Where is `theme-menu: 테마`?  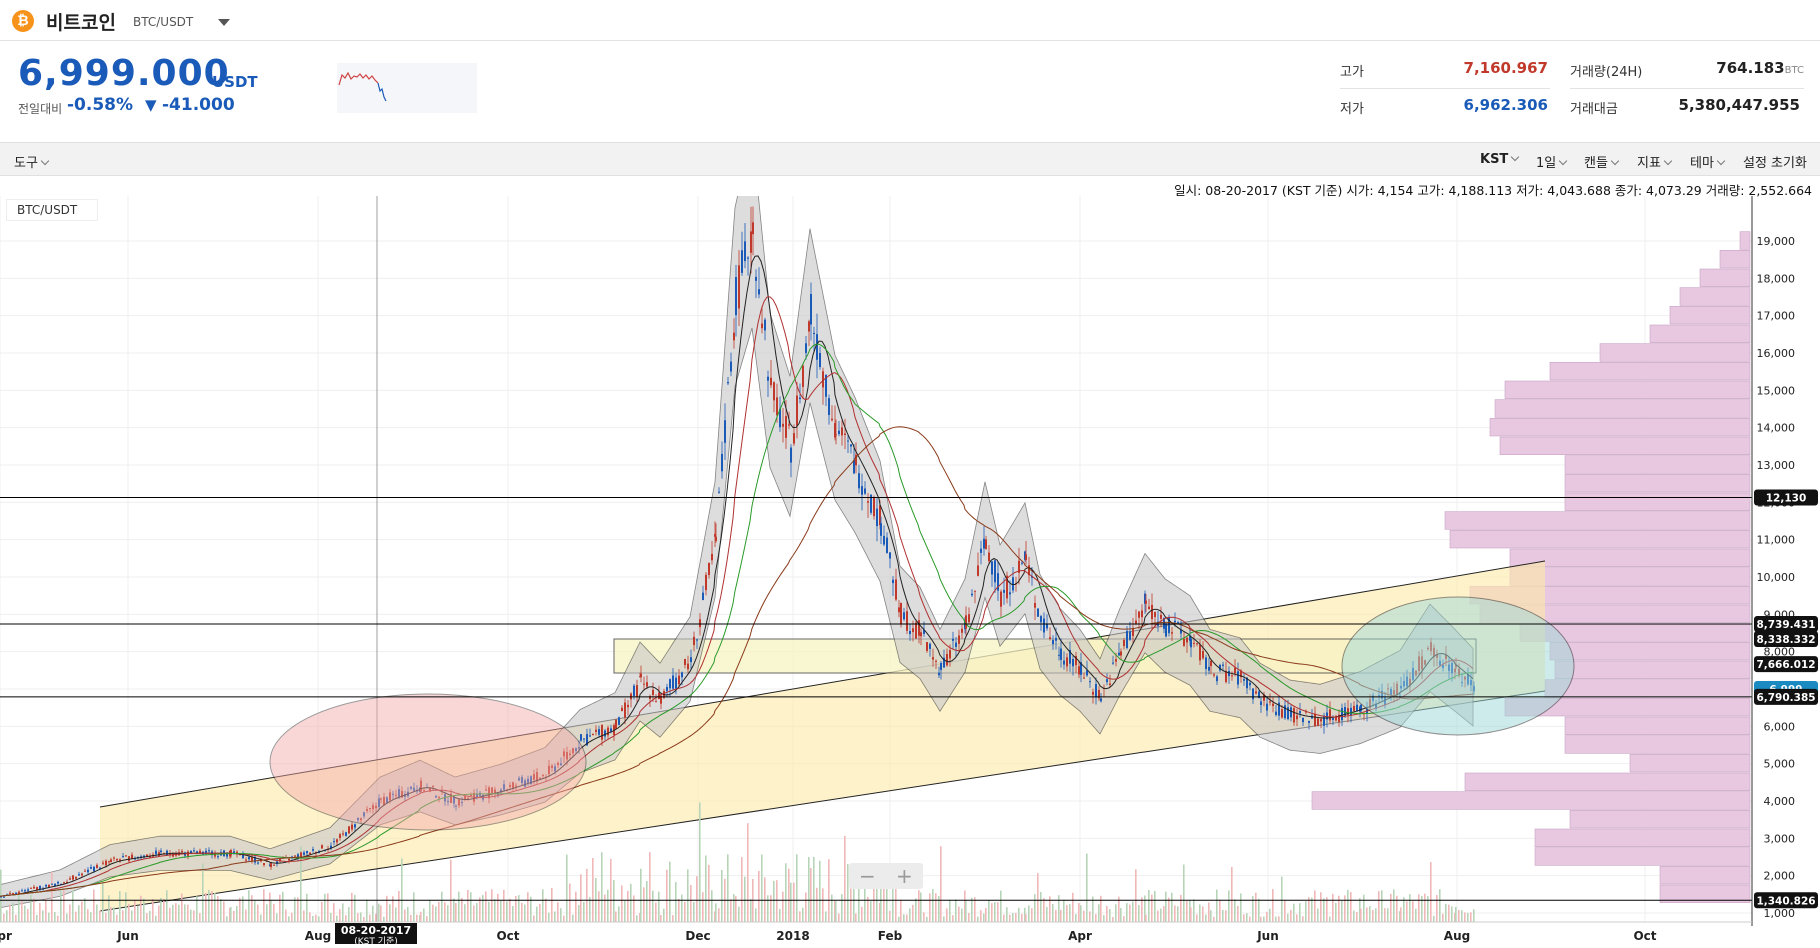 theme-menu: 테마 is located at coordinates (1708, 161).